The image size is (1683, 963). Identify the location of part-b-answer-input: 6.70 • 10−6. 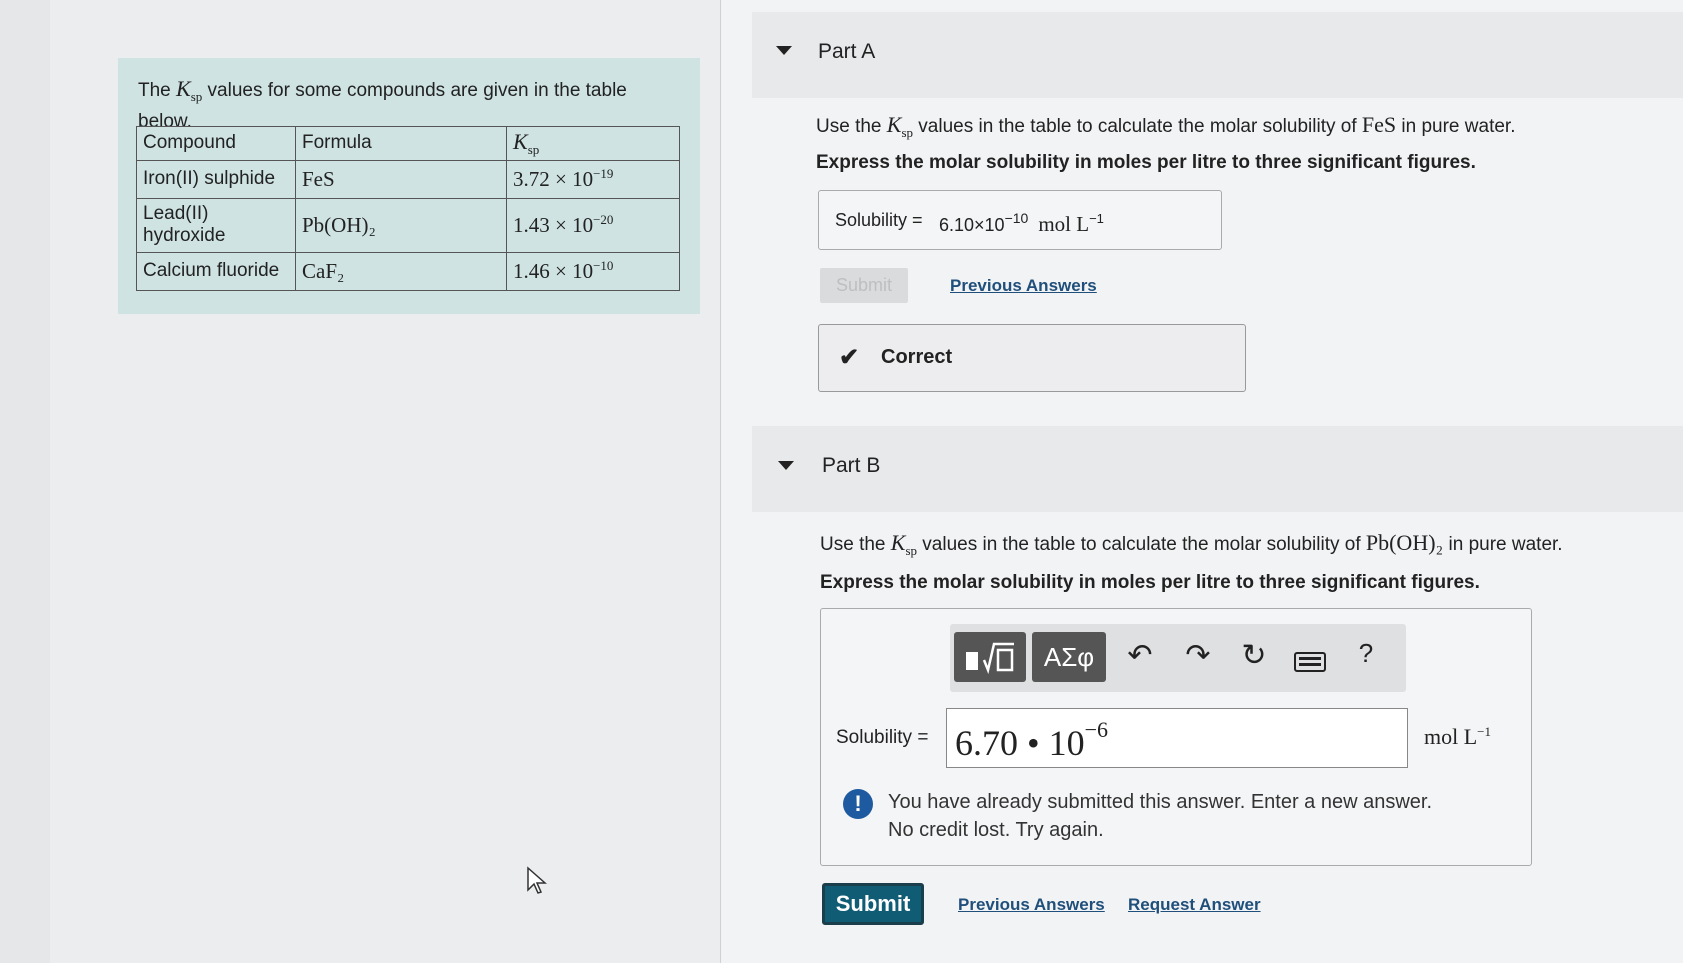
(1177, 738).